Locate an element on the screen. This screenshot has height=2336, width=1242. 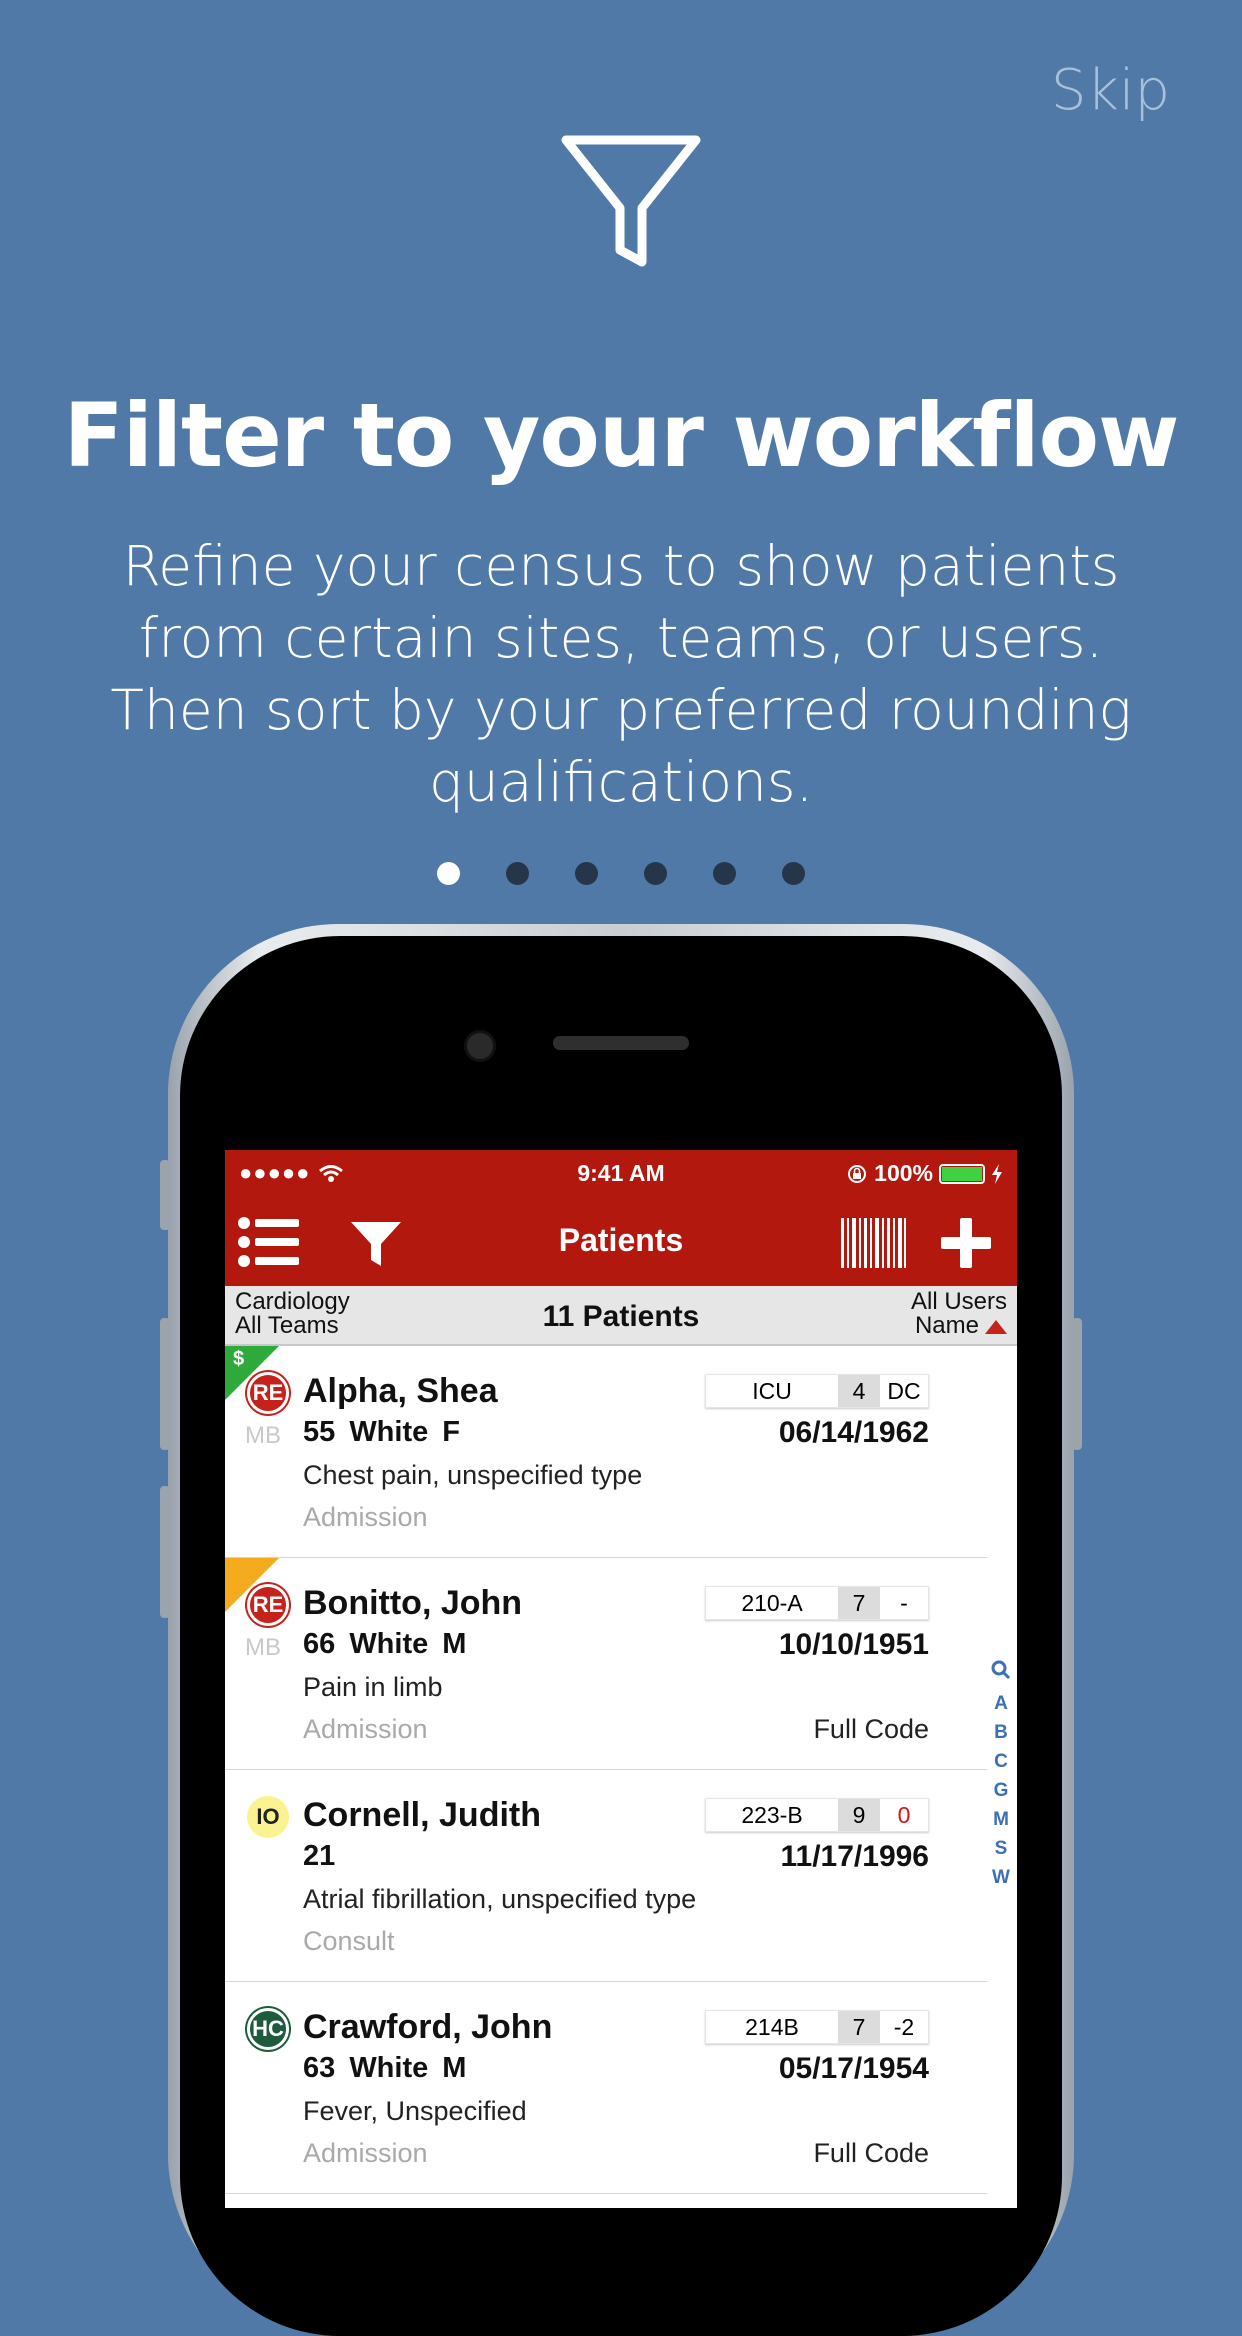
length-of-stay: 4 is located at coordinates (859, 1391).